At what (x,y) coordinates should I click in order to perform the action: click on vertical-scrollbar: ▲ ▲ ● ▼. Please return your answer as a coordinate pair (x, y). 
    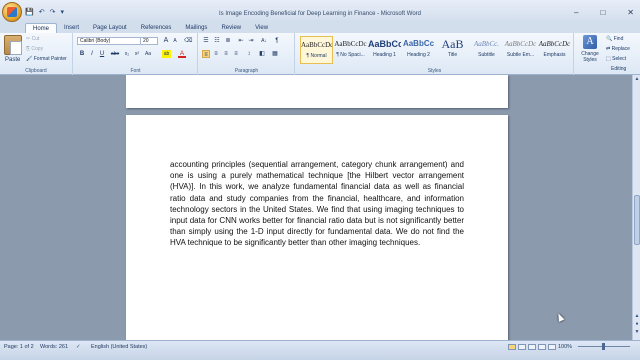
    Looking at the image, I should click on (636, 207).